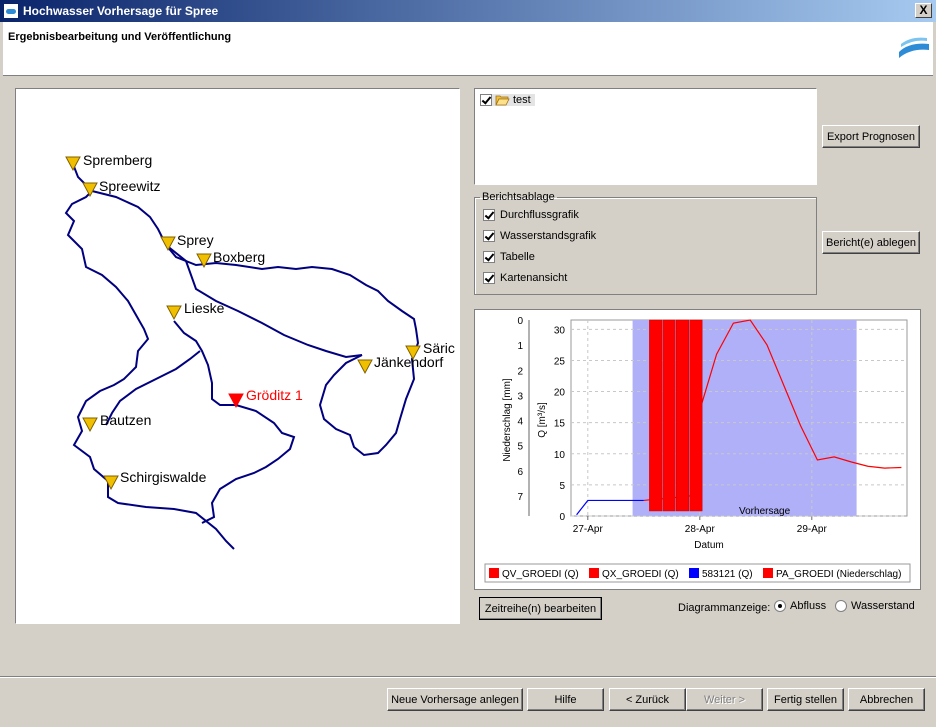 This screenshot has height=727, width=936. What do you see at coordinates (468, 677) in the screenshot?
I see `footer-separator` at bounding box center [468, 677].